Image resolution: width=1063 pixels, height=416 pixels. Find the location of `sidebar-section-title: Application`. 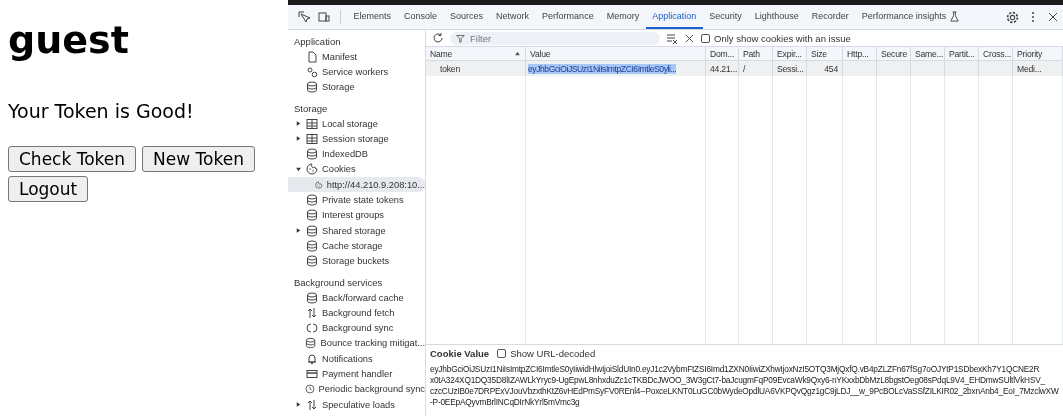

sidebar-section-title: Application is located at coordinates (317, 42).